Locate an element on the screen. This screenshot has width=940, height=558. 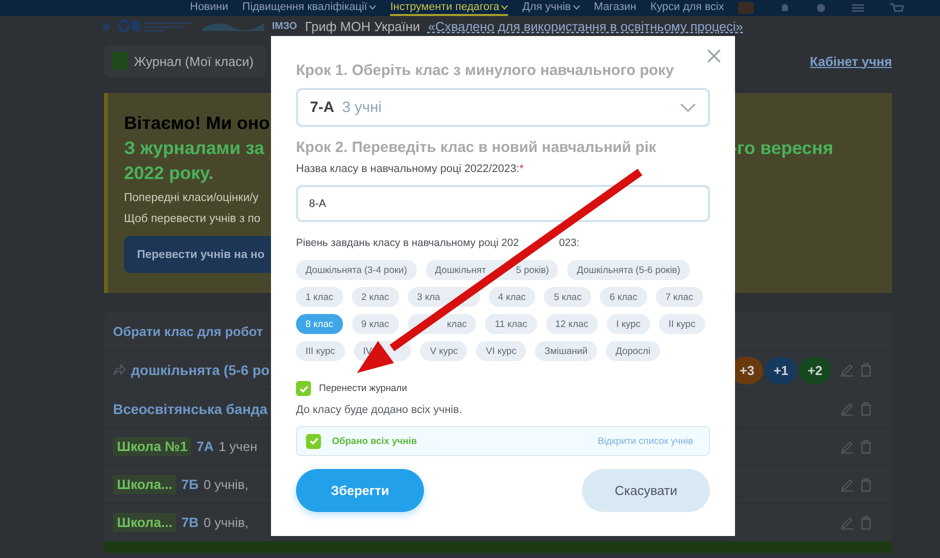
students-label: Обрано всіх учнів is located at coordinates (374, 441).